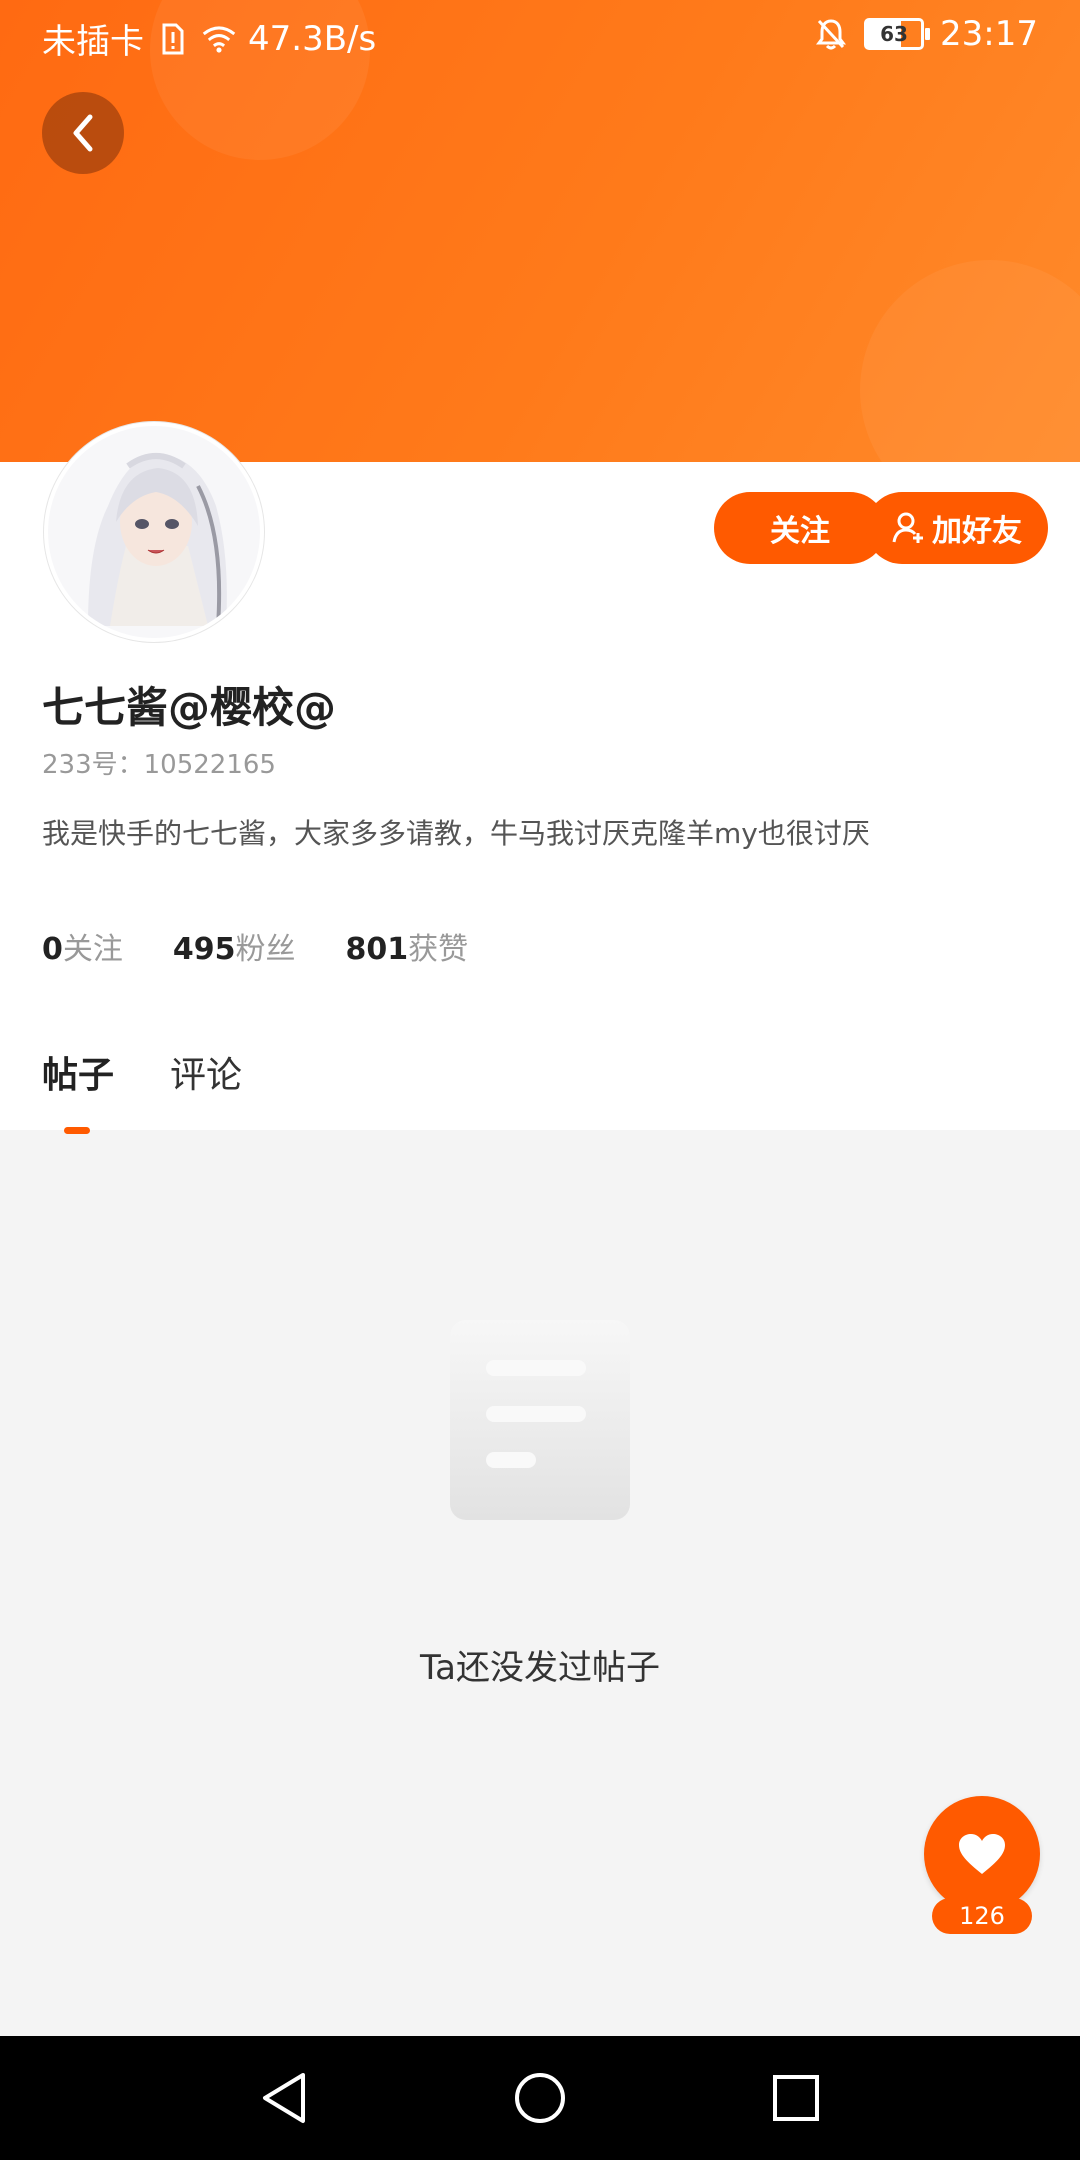  What do you see at coordinates (456, 833) in the screenshot?
I see `user-bio: 我是快手的七七酱，大家多多请教，牛马我讨厌克隆羊my也很讨厌` at bounding box center [456, 833].